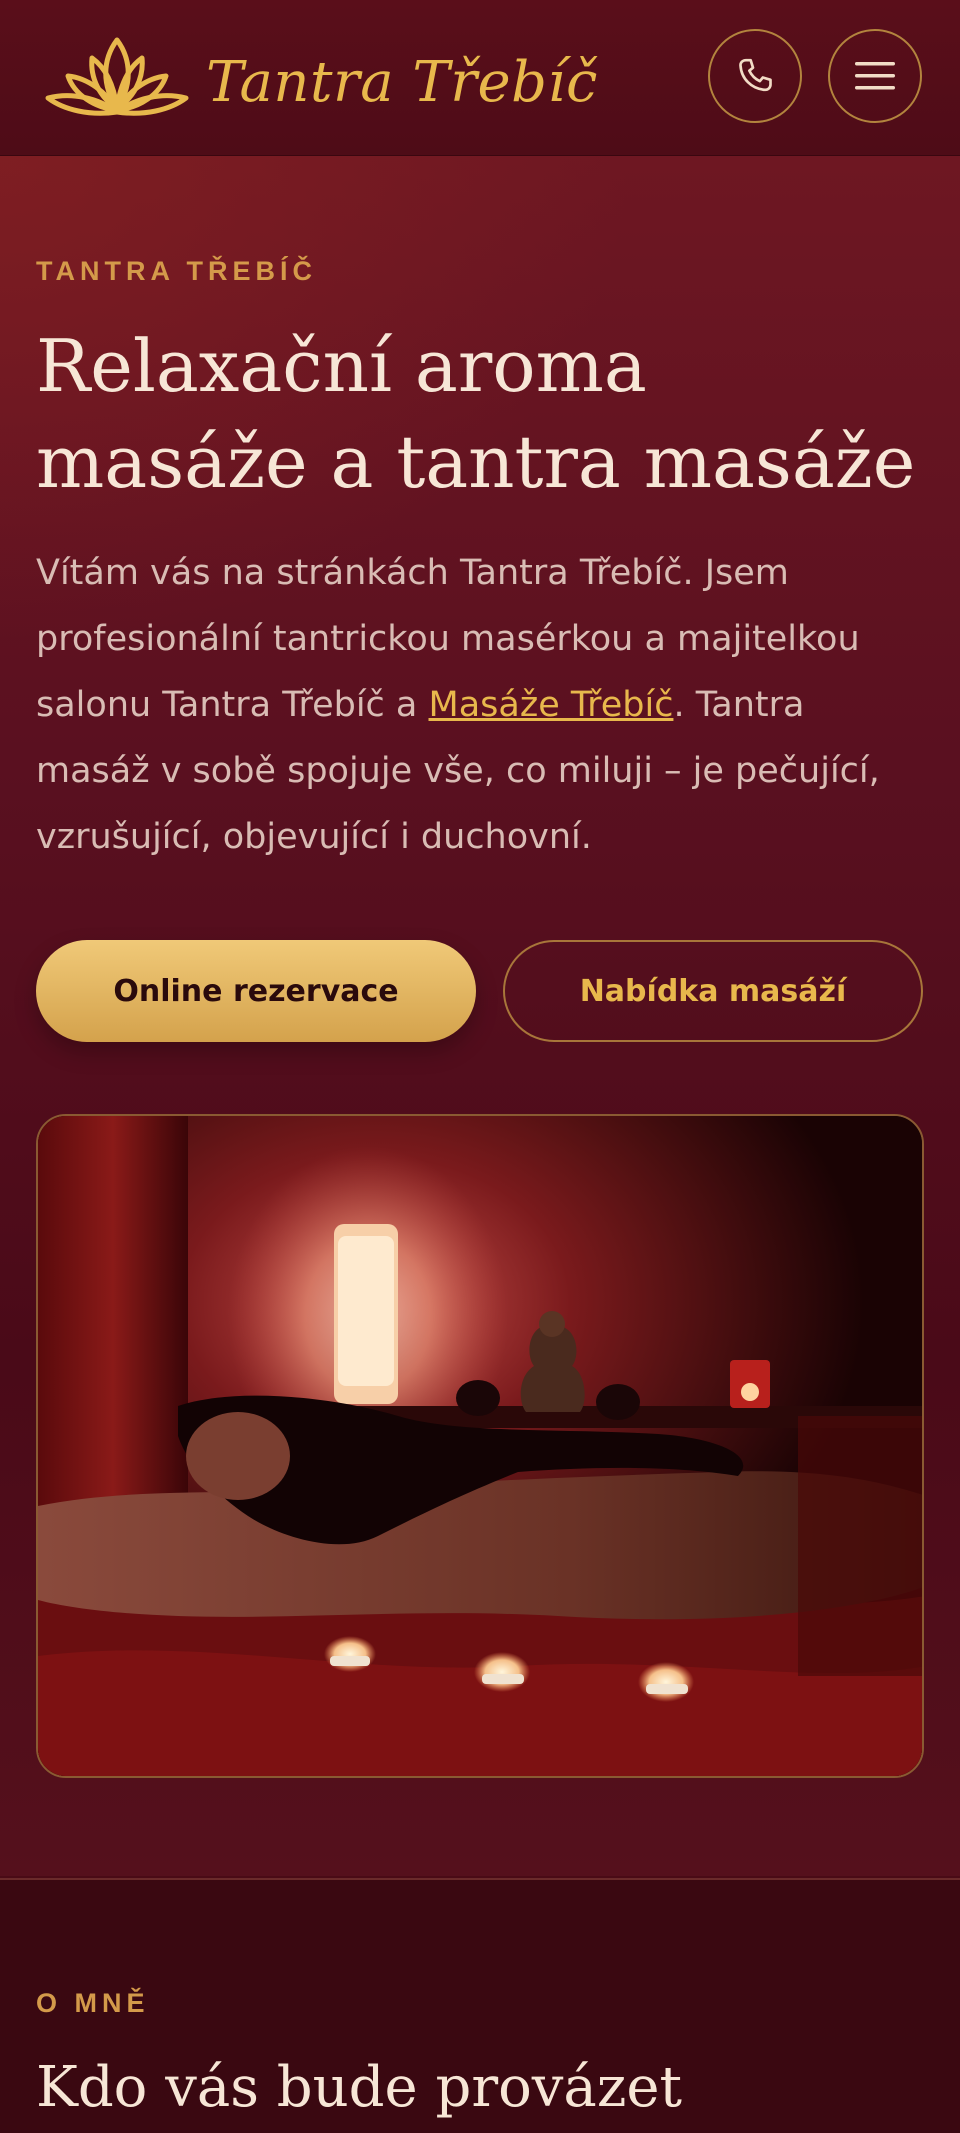 Image resolution: width=960 pixels, height=2133 pixels. Describe the element at coordinates (476, 462) in the screenshot. I see `hero-title-line2: masáže a tantra masáže` at that location.